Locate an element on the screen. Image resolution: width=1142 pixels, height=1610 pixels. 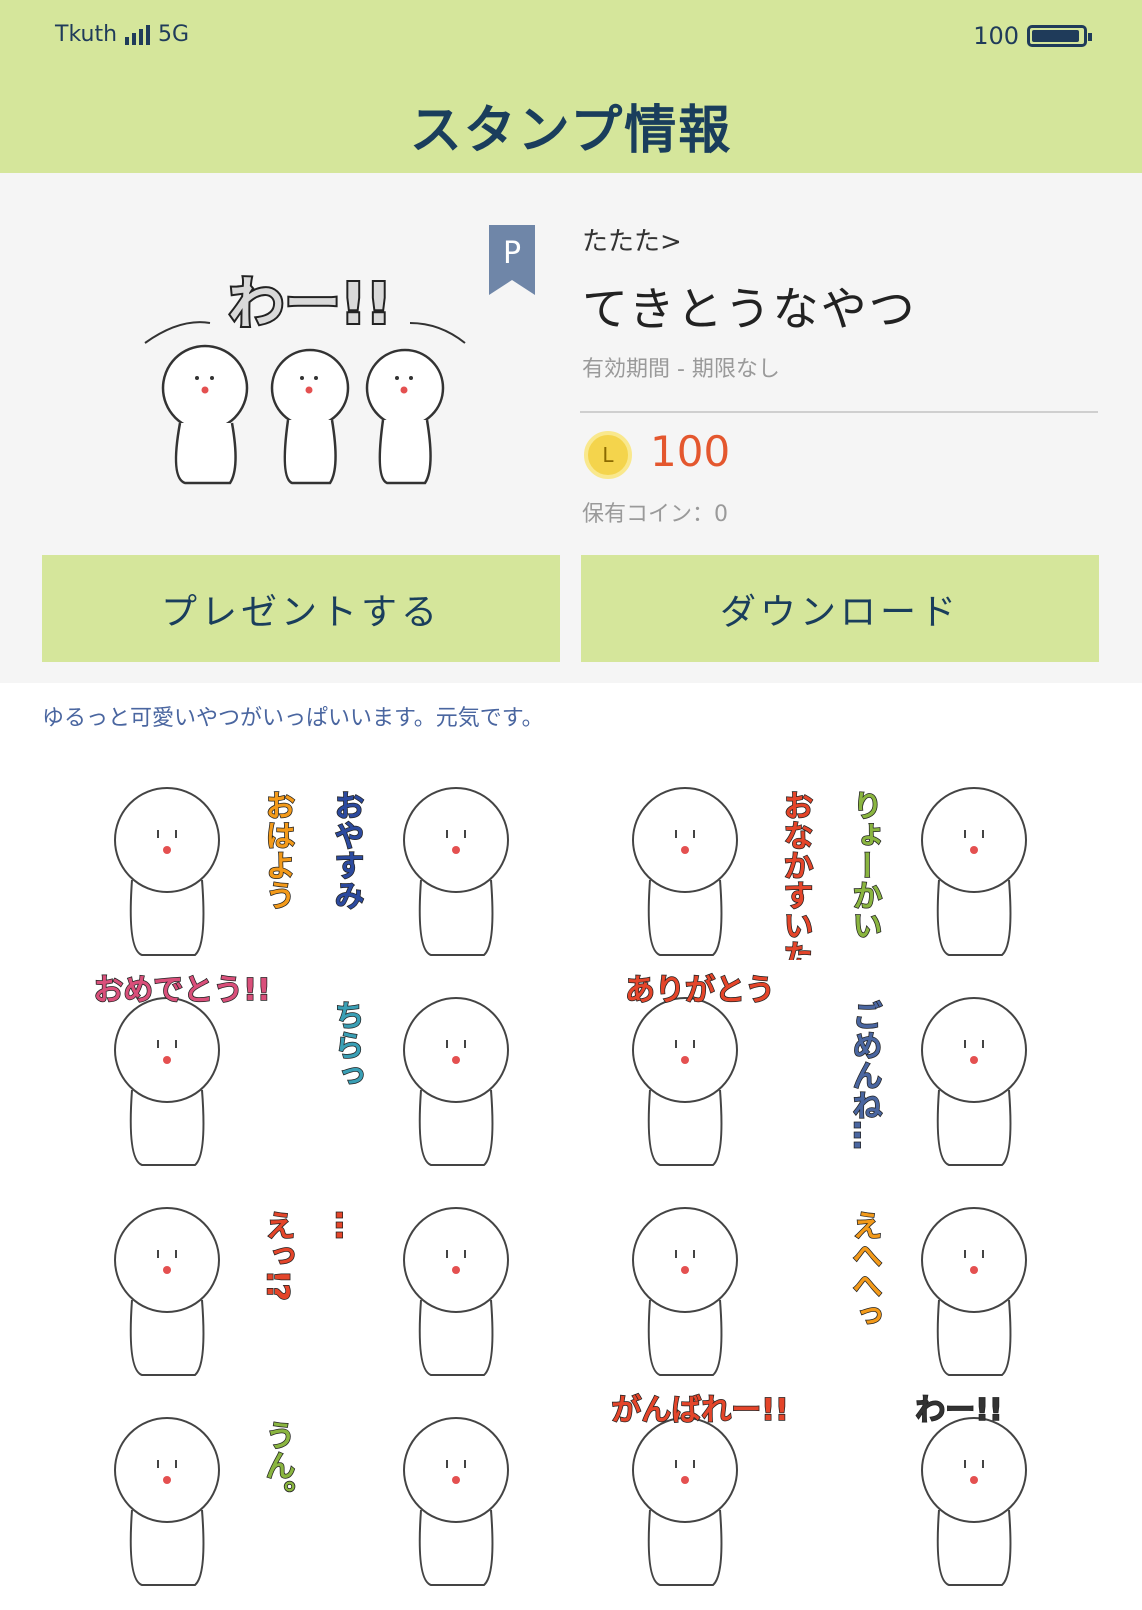
sticker-image: えへへっ is located at coordinates (936, 1291).